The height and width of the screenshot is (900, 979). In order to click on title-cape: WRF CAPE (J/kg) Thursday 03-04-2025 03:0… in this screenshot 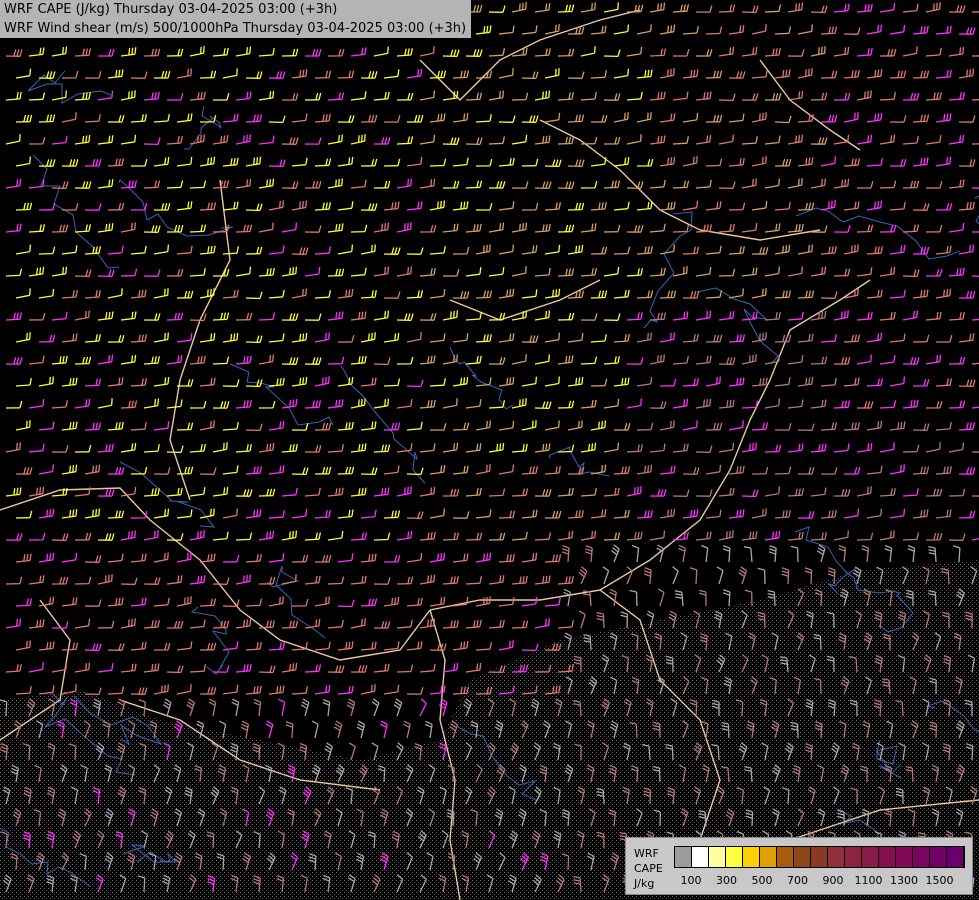, I will do `click(171, 9)`.